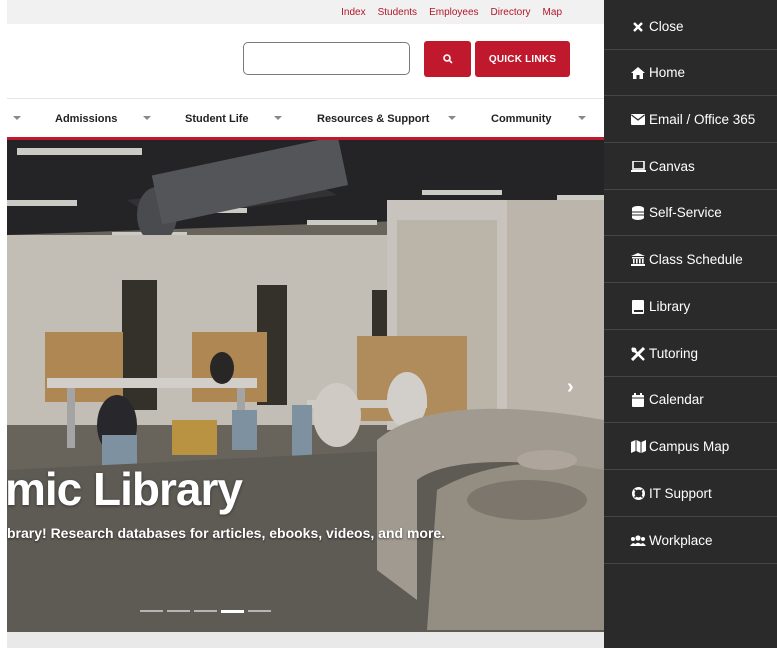  Describe the element at coordinates (638, 447) in the screenshot. I see `map-icon` at that location.